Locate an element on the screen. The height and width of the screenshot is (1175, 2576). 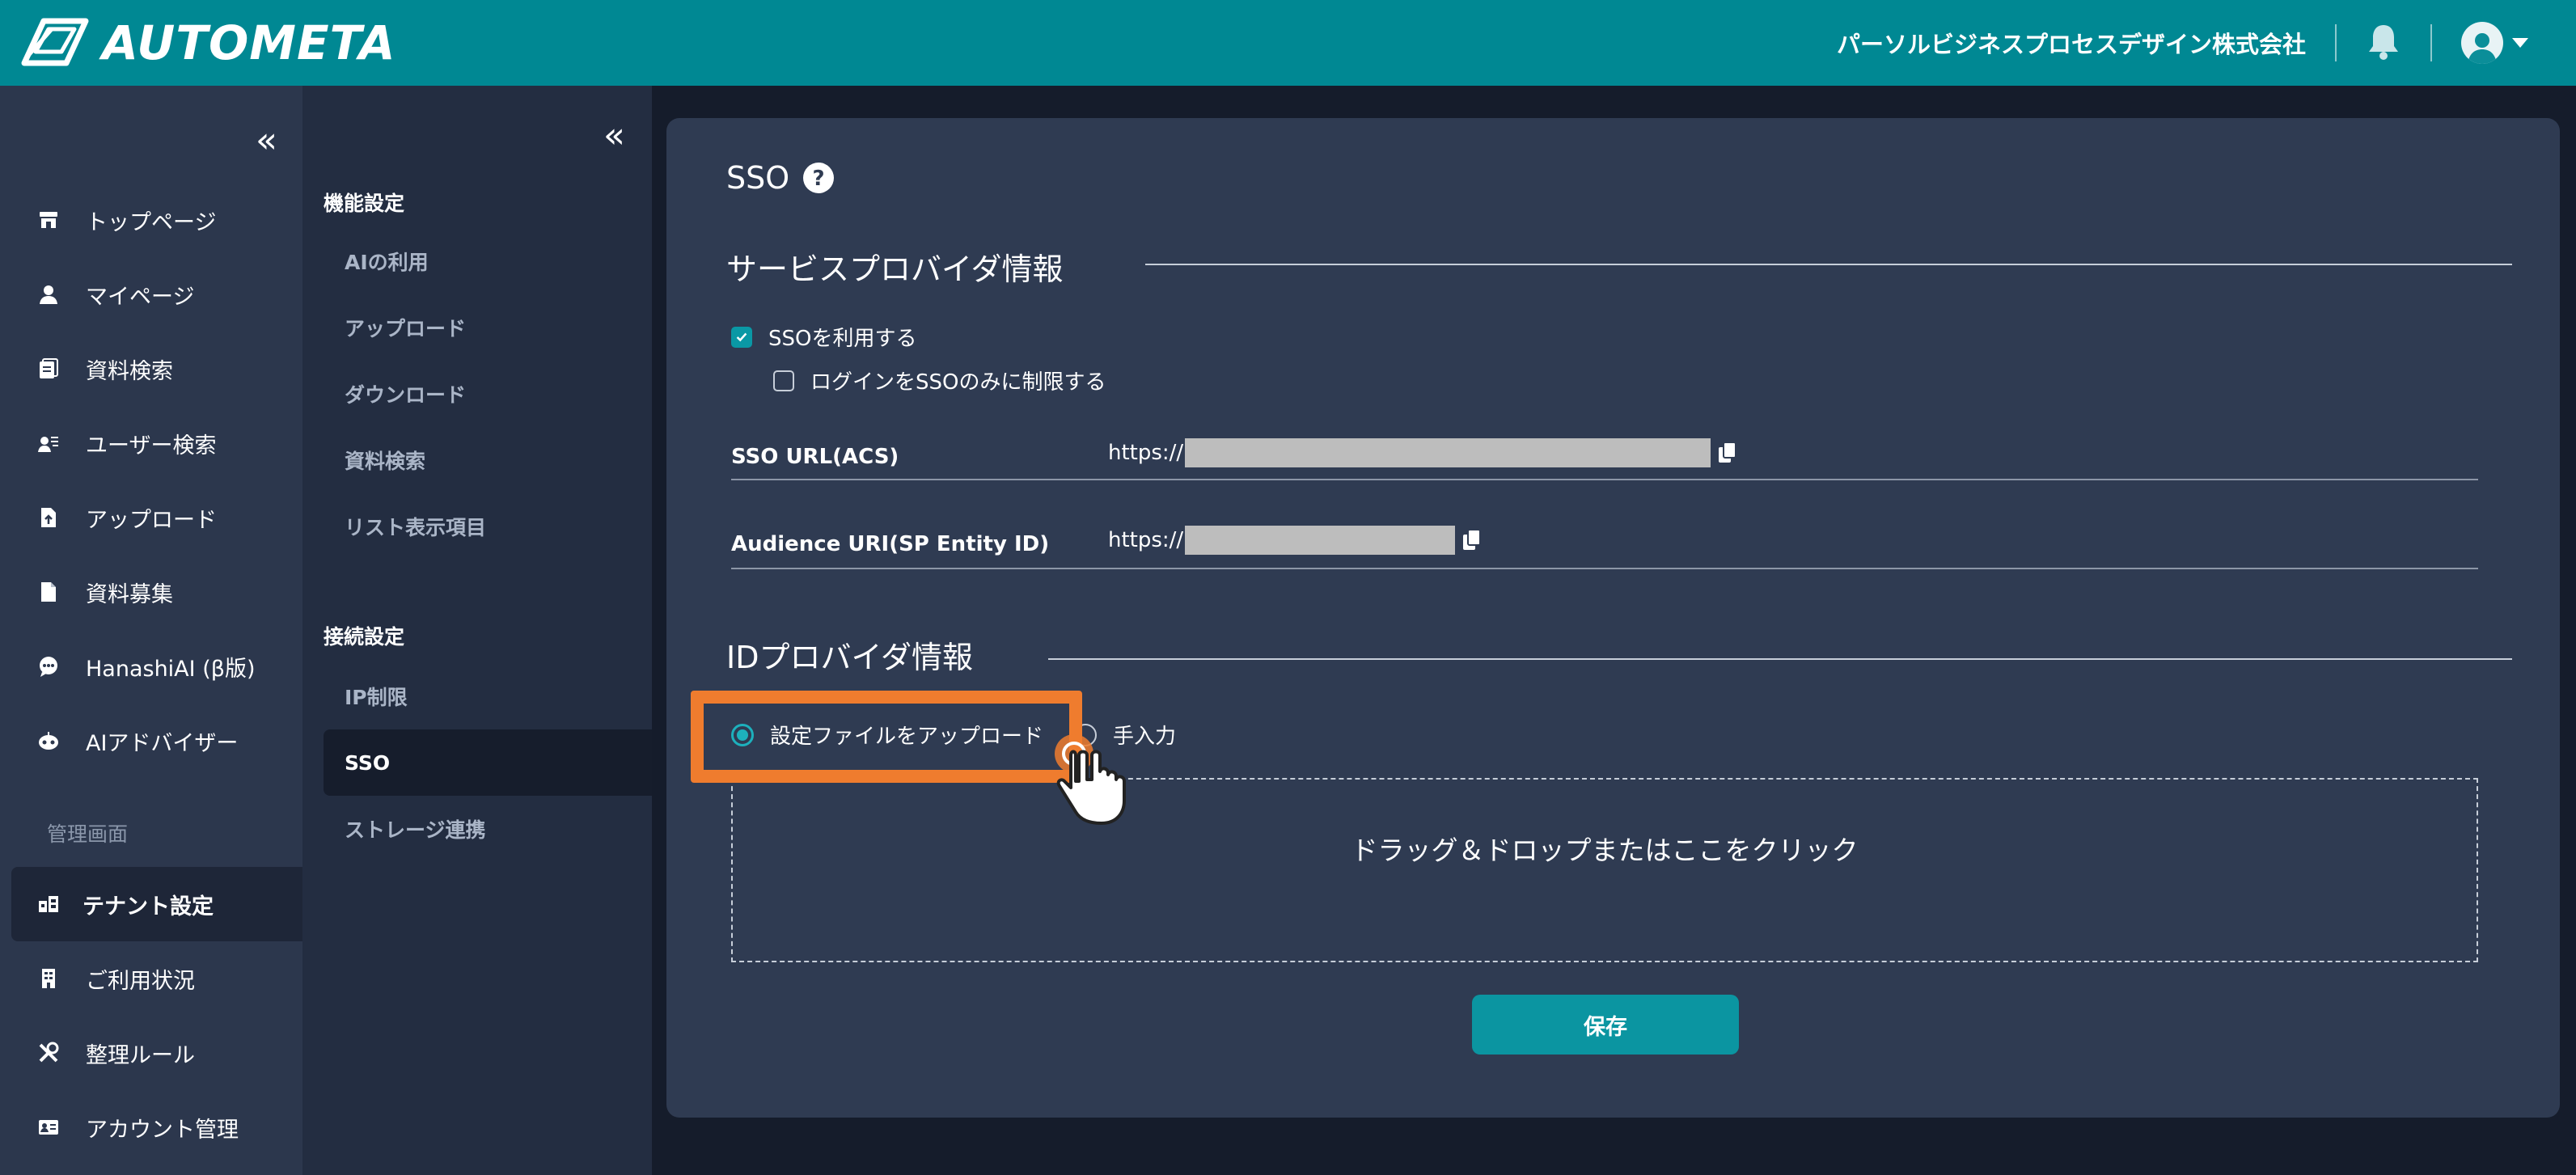
restrict-sso-checkbox-row: ログインをSSOのみに制限する is located at coordinates (940, 381).